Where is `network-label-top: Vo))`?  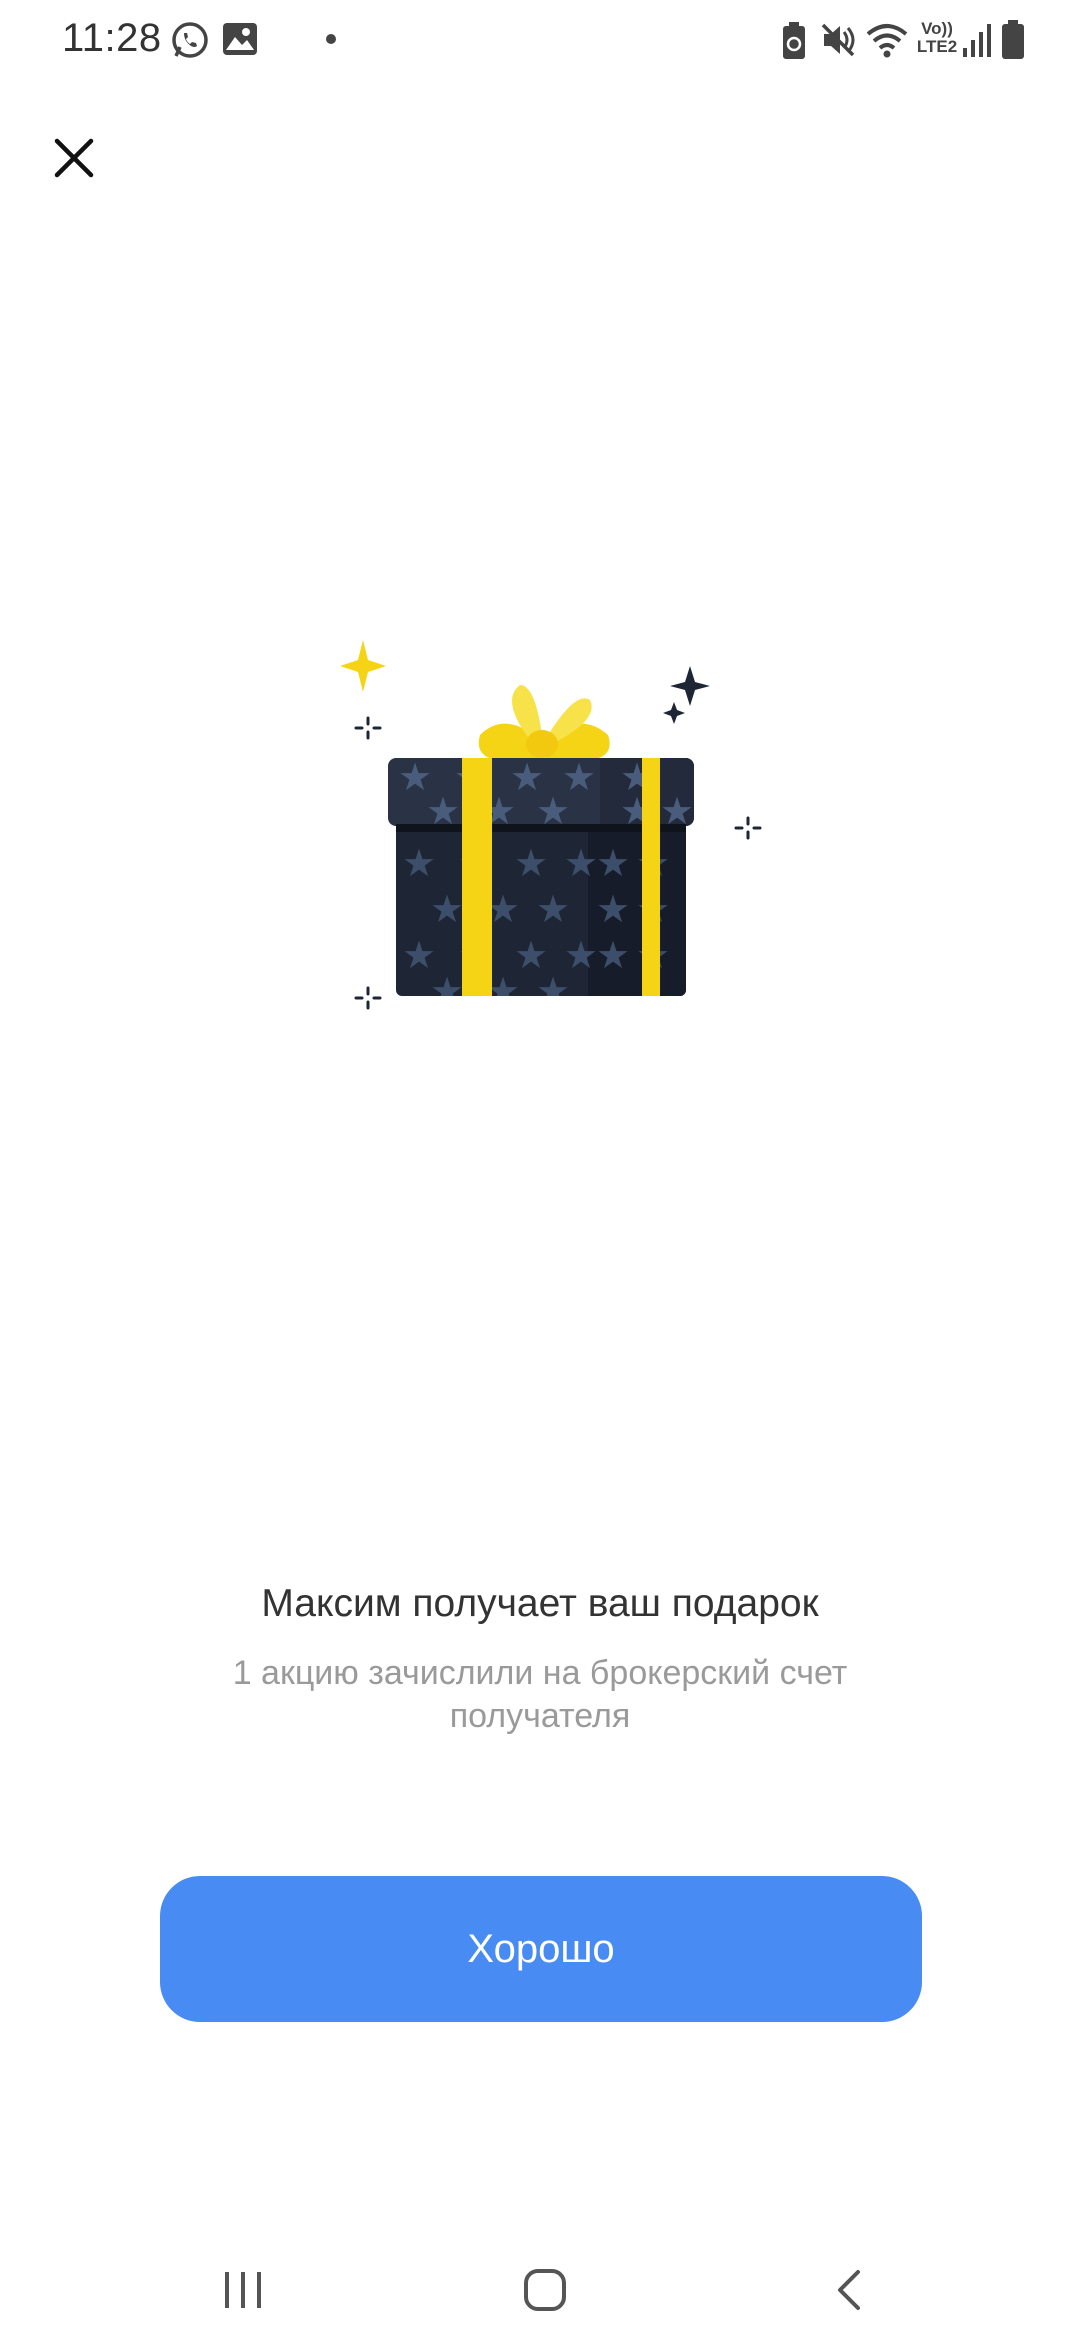 network-label-top: Vo)) is located at coordinates (937, 28).